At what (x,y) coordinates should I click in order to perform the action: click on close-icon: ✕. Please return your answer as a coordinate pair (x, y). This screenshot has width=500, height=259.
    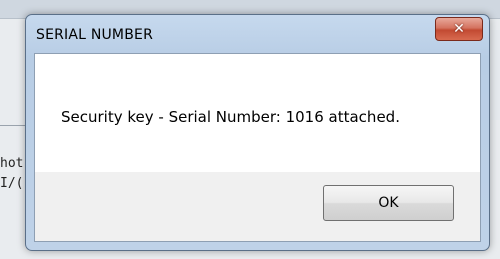
    Looking at the image, I should click on (459, 29).